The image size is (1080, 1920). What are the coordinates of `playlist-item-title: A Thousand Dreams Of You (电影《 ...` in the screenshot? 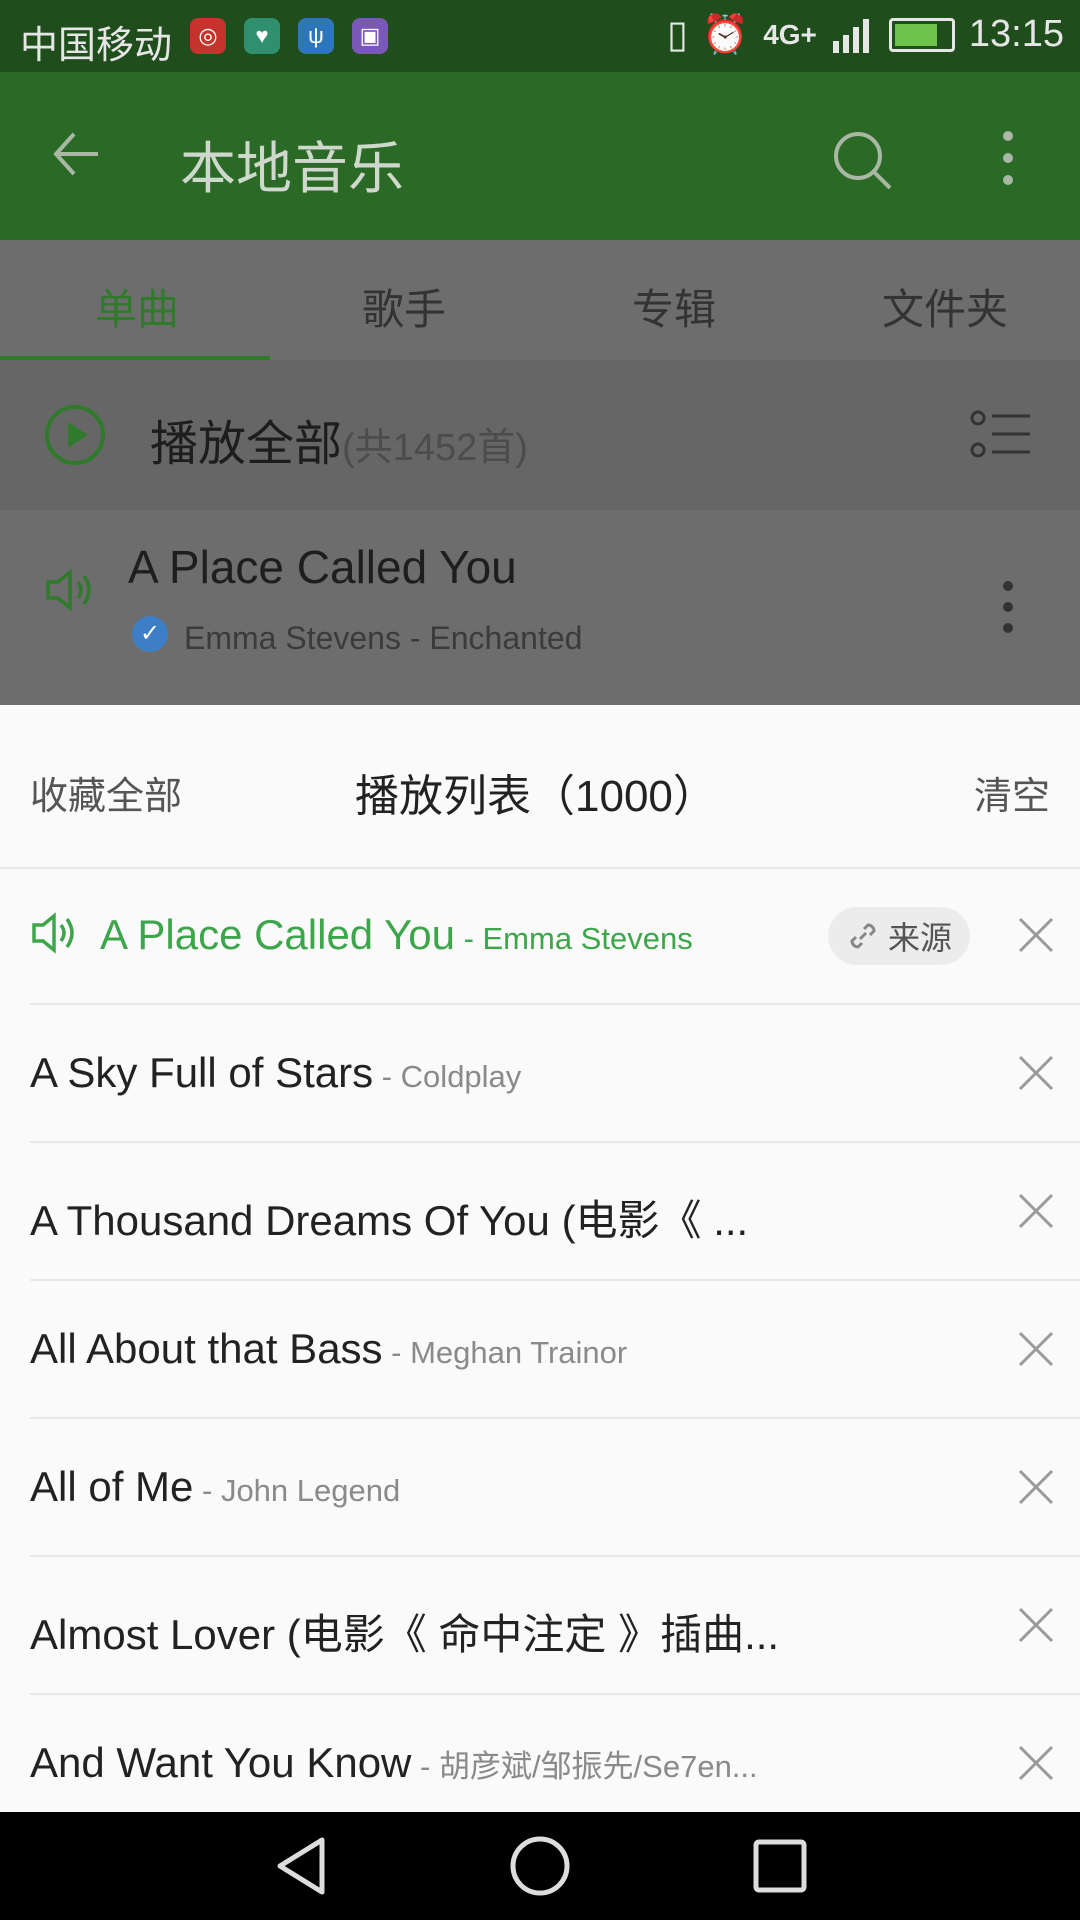 It's located at (389, 1220).